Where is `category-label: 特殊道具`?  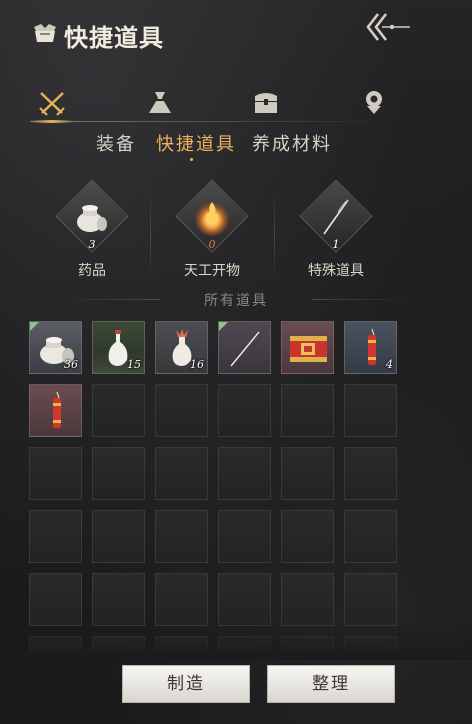
category-label: 特殊道具 is located at coordinates (336, 271).